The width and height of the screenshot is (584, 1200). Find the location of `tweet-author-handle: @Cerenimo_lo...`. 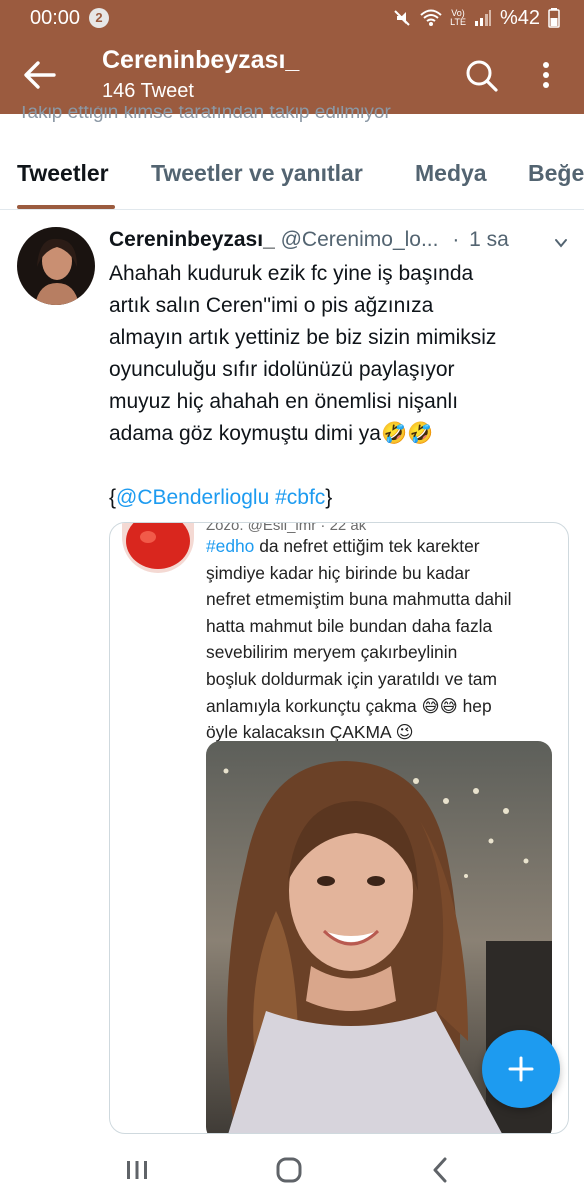

tweet-author-handle: @Cerenimo_lo... is located at coordinates (360, 239).